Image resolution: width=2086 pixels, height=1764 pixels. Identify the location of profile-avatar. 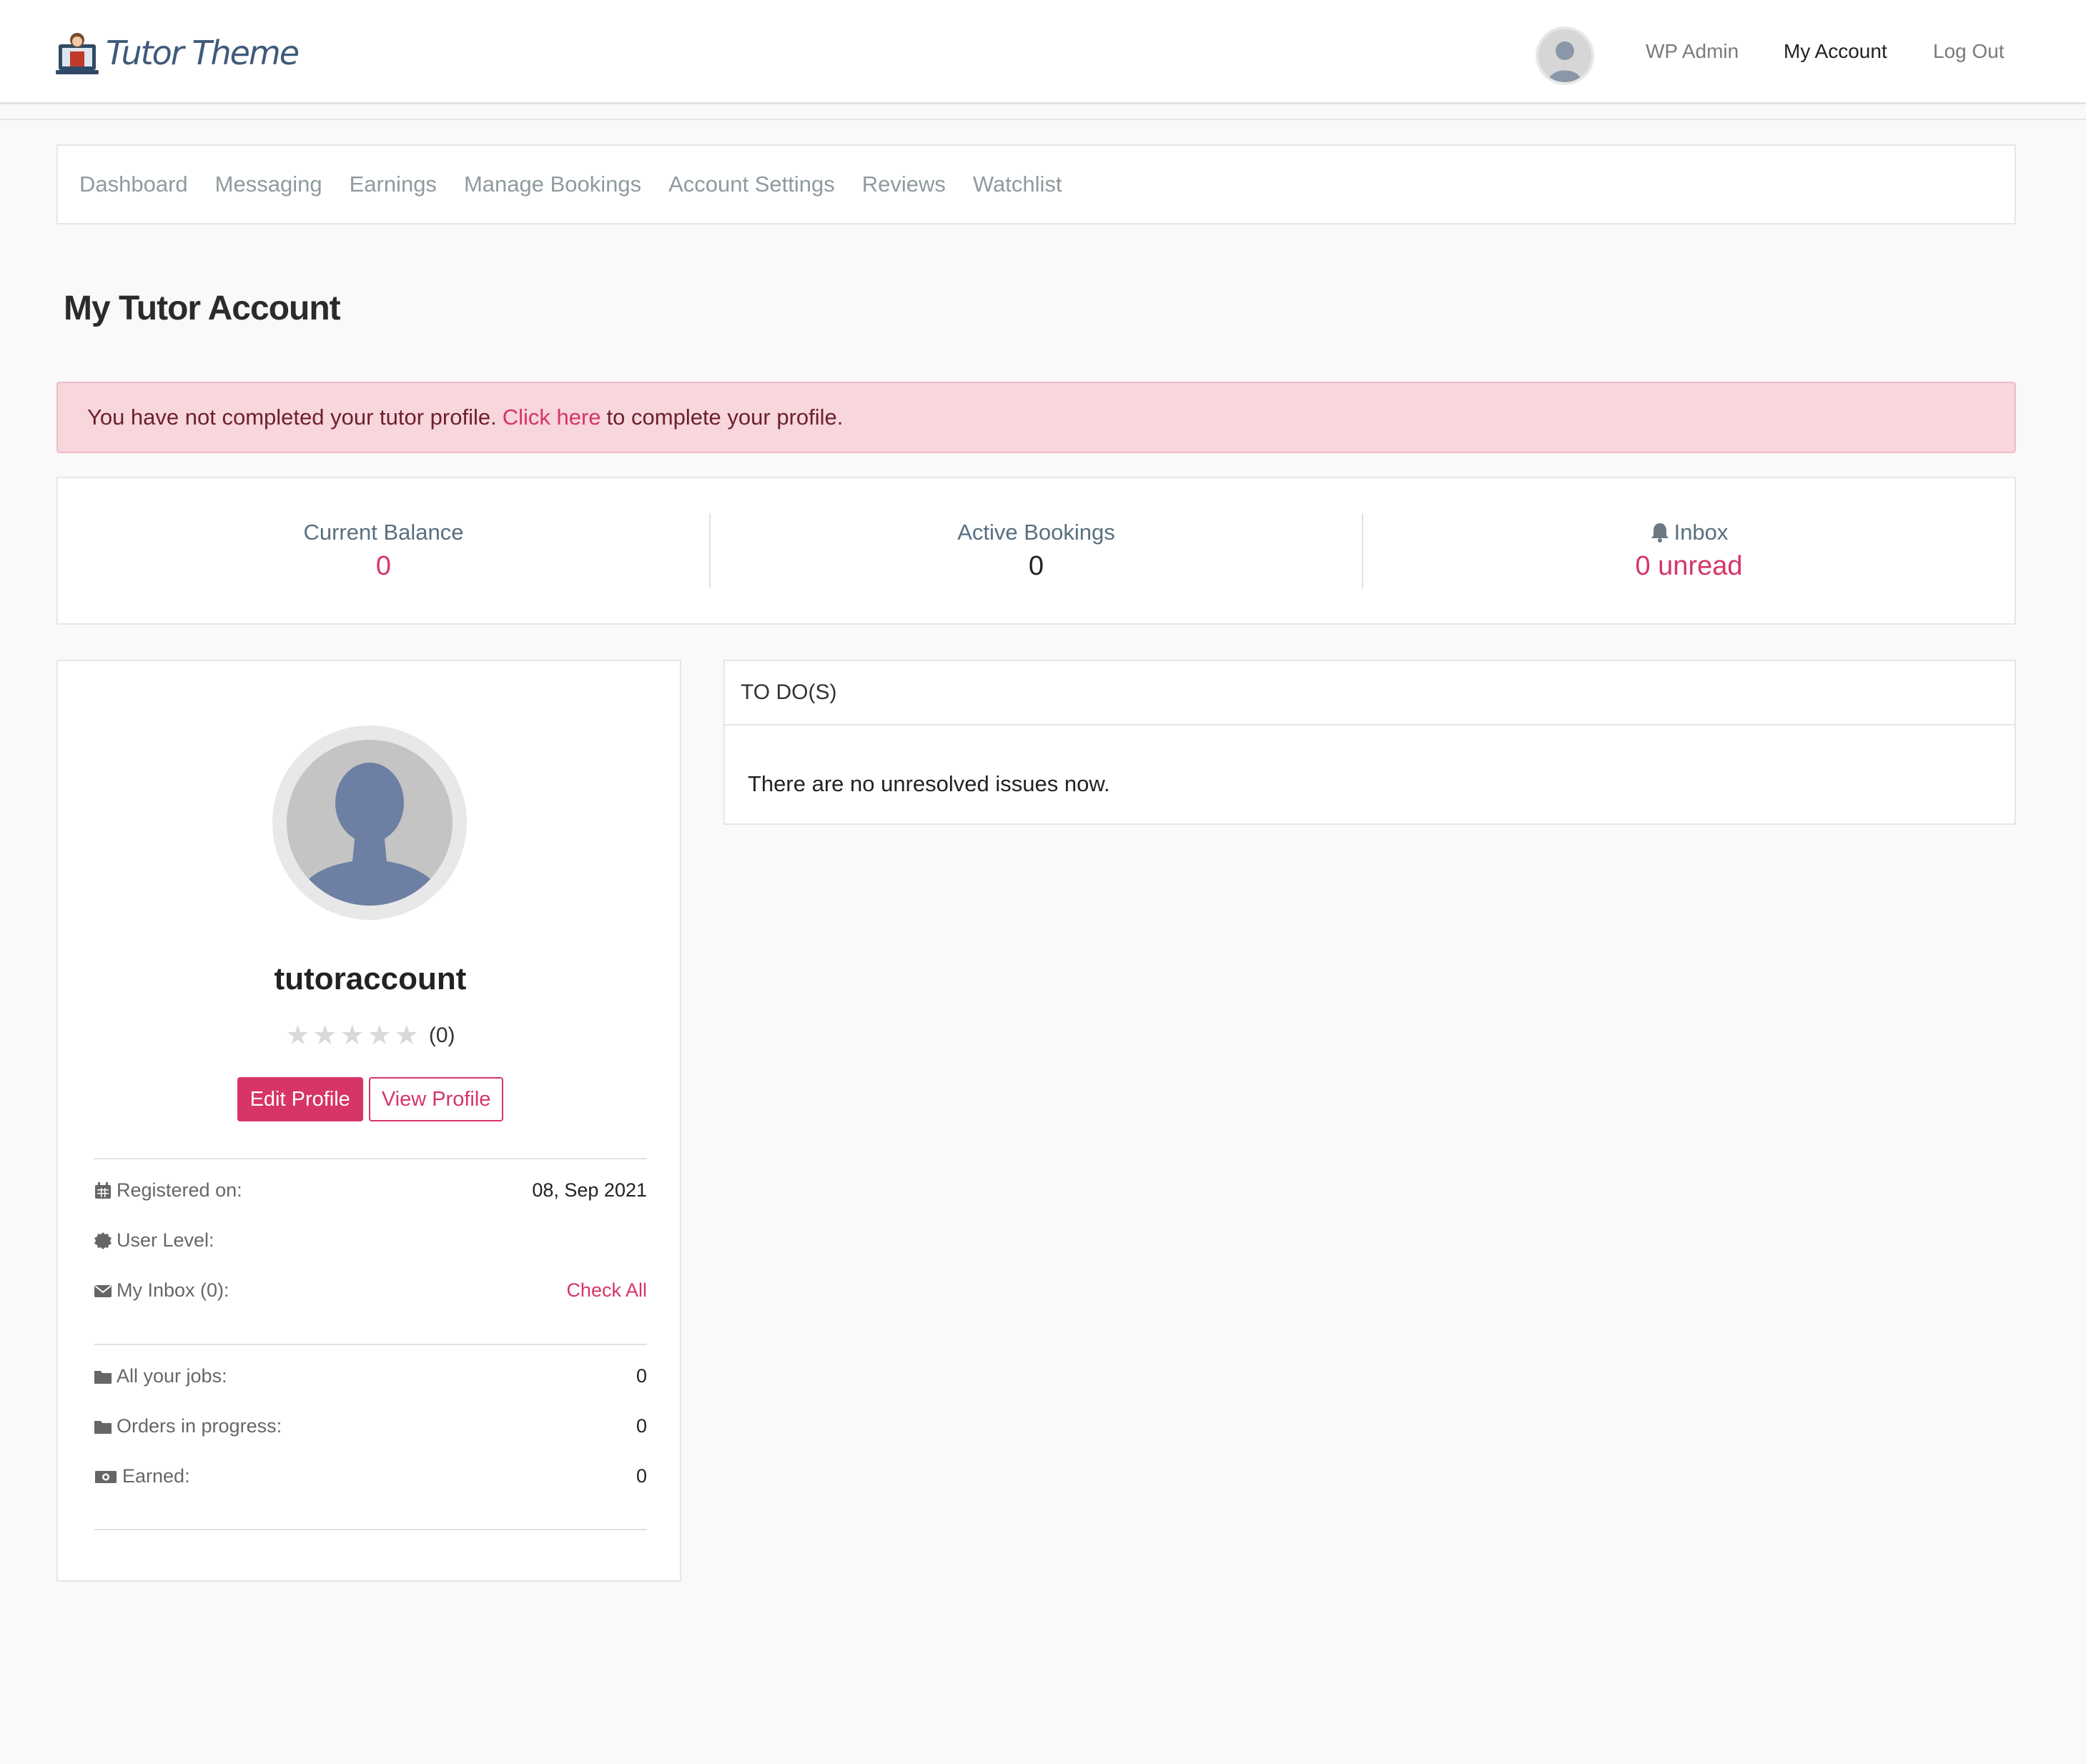
(369, 823).